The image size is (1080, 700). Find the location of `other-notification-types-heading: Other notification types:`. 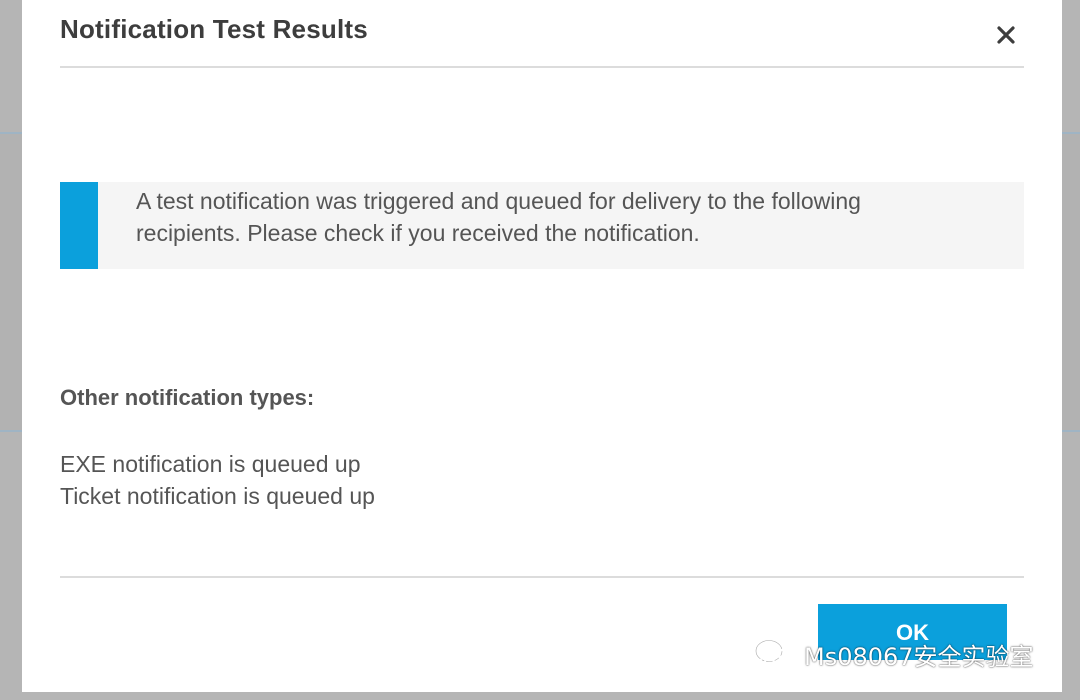

other-notification-types-heading: Other notification types: is located at coordinates (187, 397).